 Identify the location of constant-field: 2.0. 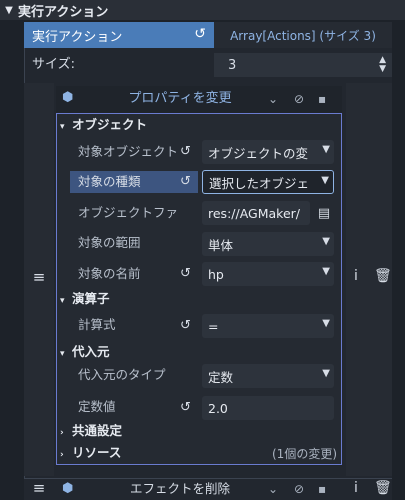
(268, 408).